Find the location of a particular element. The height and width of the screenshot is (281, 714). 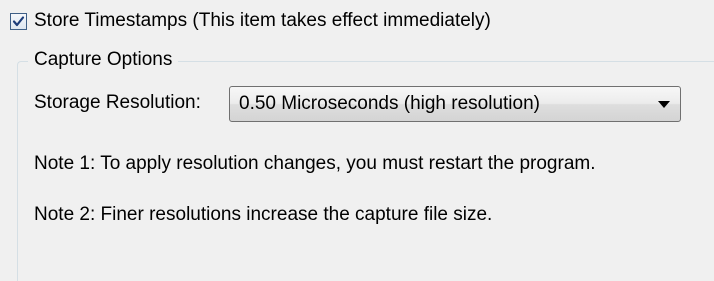

storage-resolution-dropdown: 0.50 Microseconds (high resolution) is located at coordinates (455, 104).